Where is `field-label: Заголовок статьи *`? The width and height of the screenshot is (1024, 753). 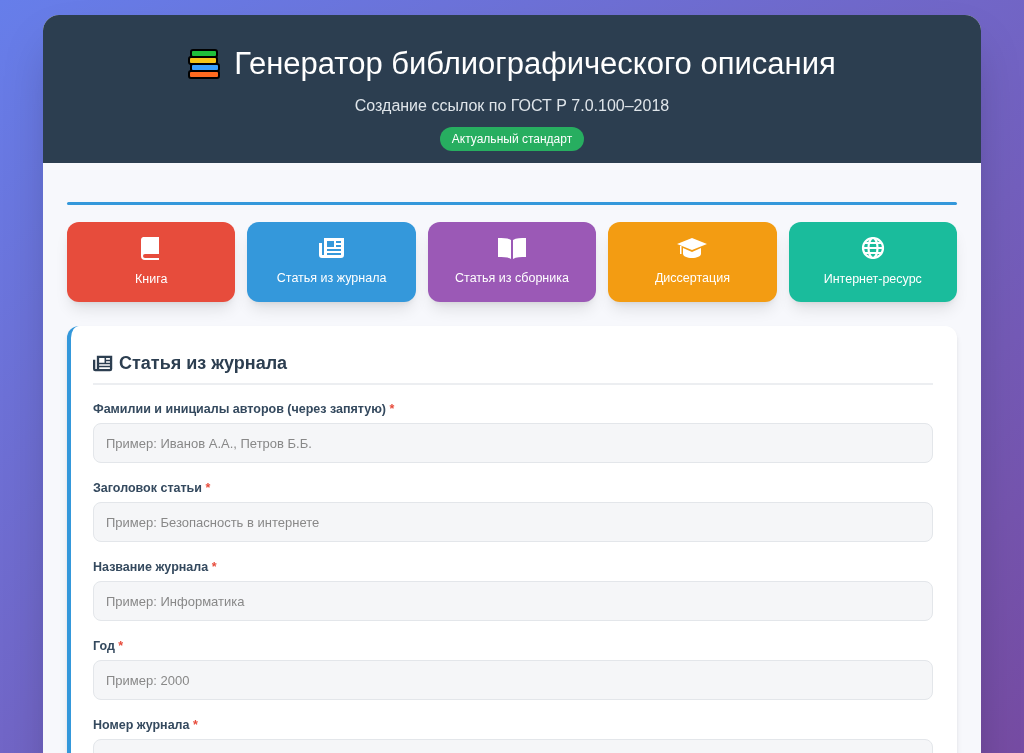
field-label: Заголовок статьи * is located at coordinates (152, 488).